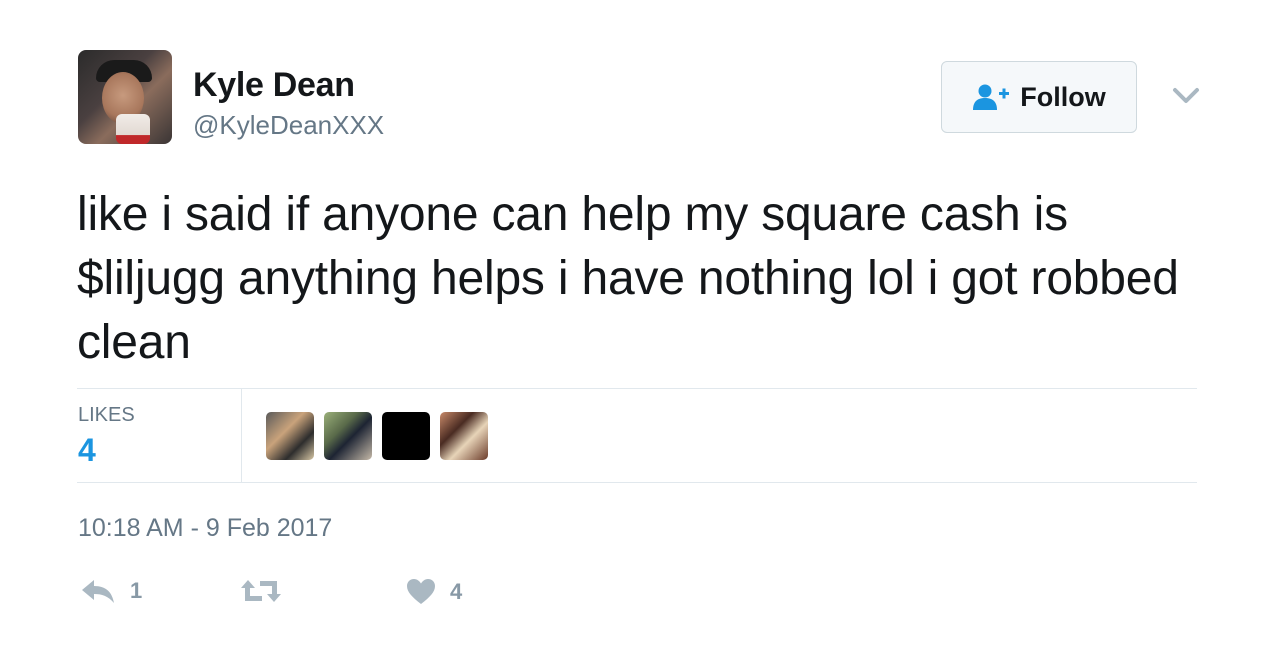 The height and width of the screenshot is (666, 1266). I want to click on retweet-icon, so click(261, 591).